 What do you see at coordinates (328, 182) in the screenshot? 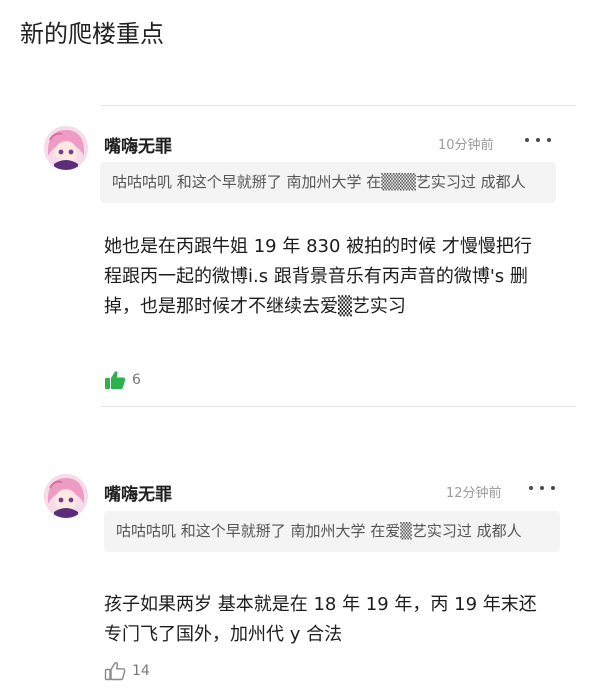
I see `quoted-reply: 咕咕咕叽 和这个早就掰了 南加州大学 在▒▒▒艺实习过 成都人` at bounding box center [328, 182].